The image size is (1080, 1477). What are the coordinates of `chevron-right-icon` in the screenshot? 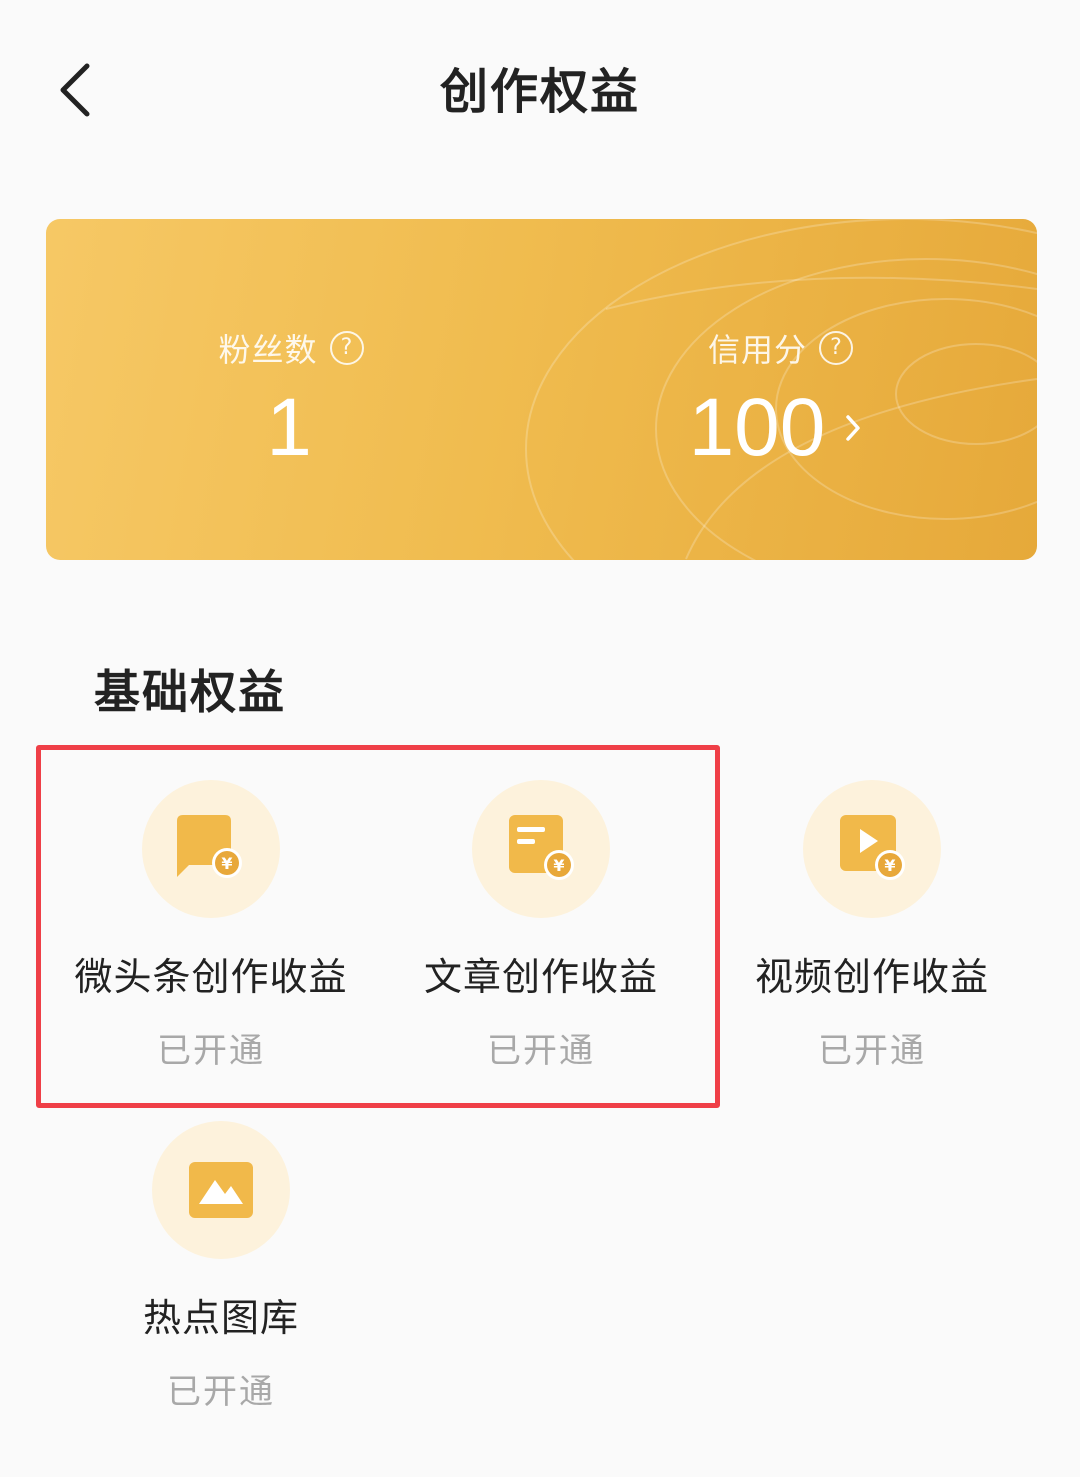 It's located at (855, 428).